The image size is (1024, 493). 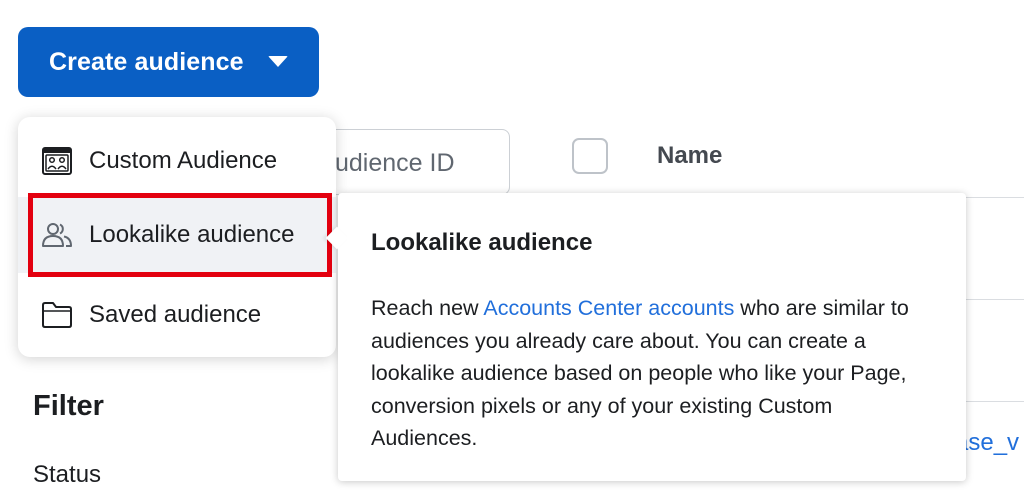 I want to click on menu-item-lookalike-audience: Lookalike audience, so click(x=177, y=235).